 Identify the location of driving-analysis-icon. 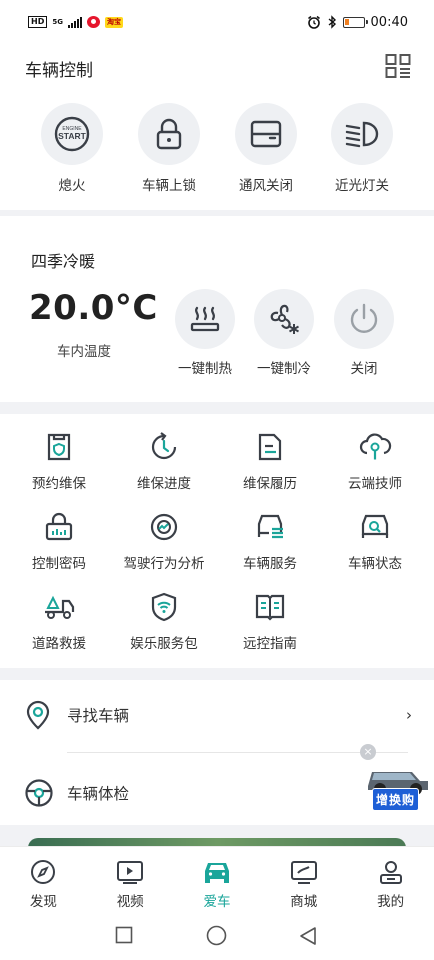
(164, 527).